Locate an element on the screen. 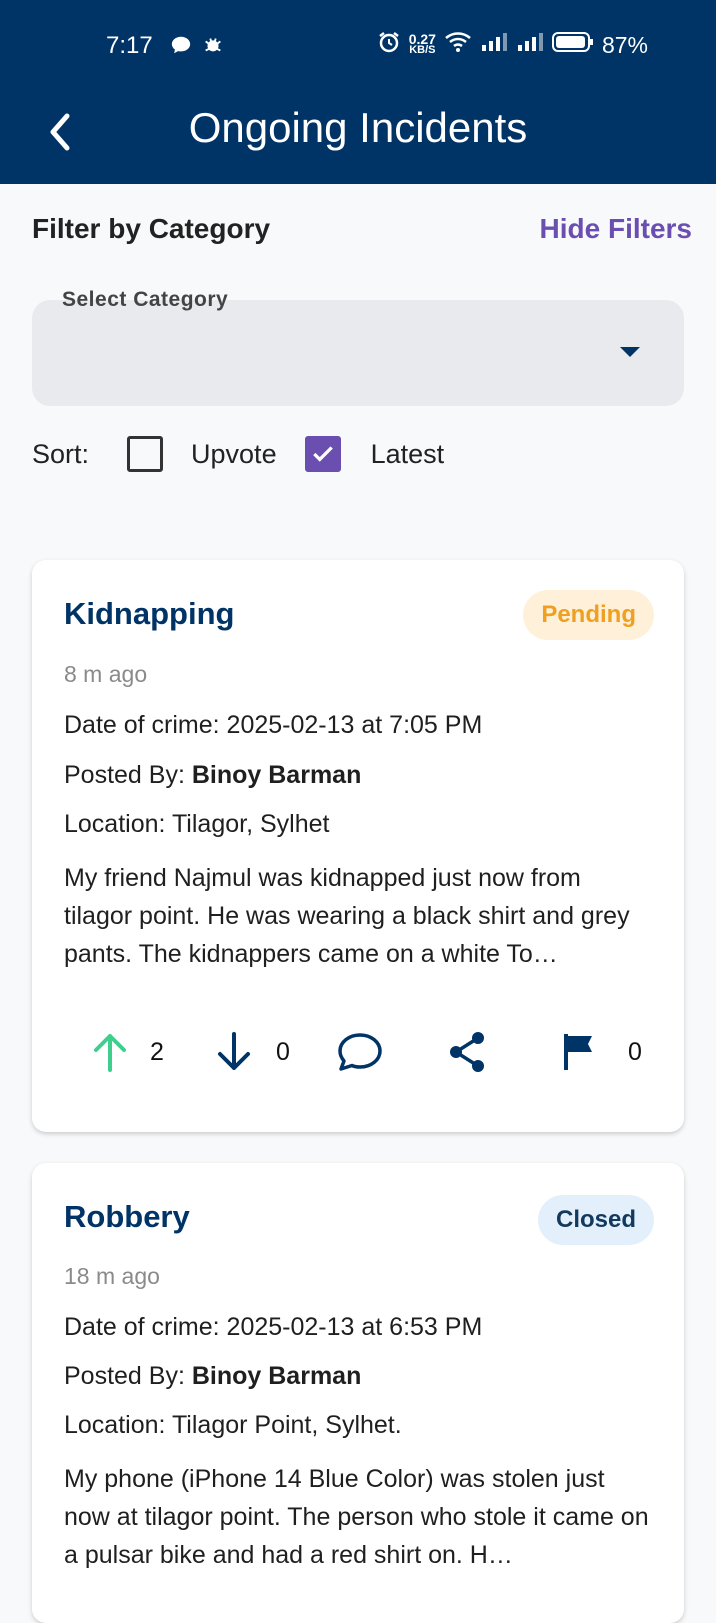 The height and width of the screenshot is (1623, 716). share-button is located at coordinates (468, 1052).